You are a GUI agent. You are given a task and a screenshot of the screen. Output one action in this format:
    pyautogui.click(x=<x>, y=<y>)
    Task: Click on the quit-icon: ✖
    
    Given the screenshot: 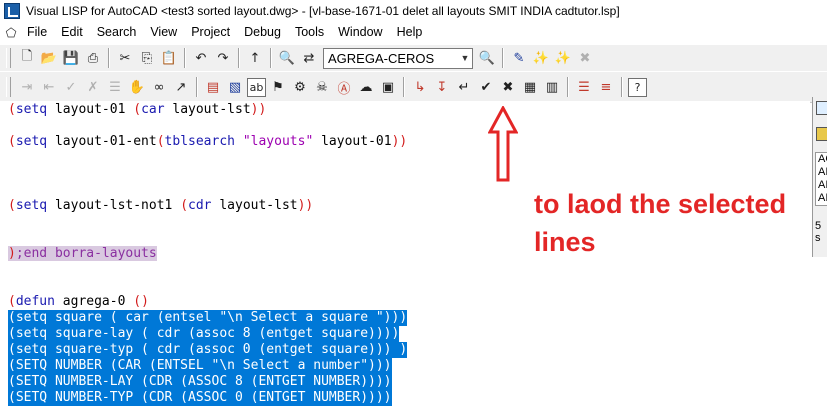 What is the action you would take?
    pyautogui.click(x=508, y=87)
    